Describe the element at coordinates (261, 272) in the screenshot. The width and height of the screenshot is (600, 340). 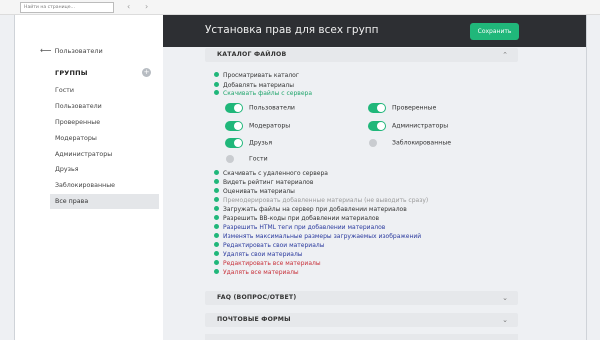
I see `perm-label: Удалять все материалы` at that location.